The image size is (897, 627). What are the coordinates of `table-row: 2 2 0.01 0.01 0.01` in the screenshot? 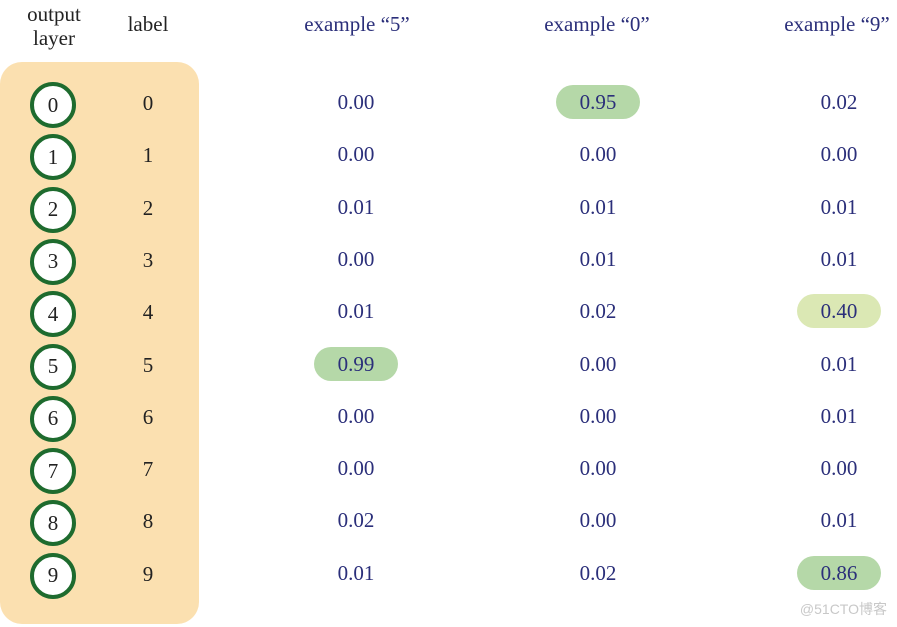 It's located at (448, 209).